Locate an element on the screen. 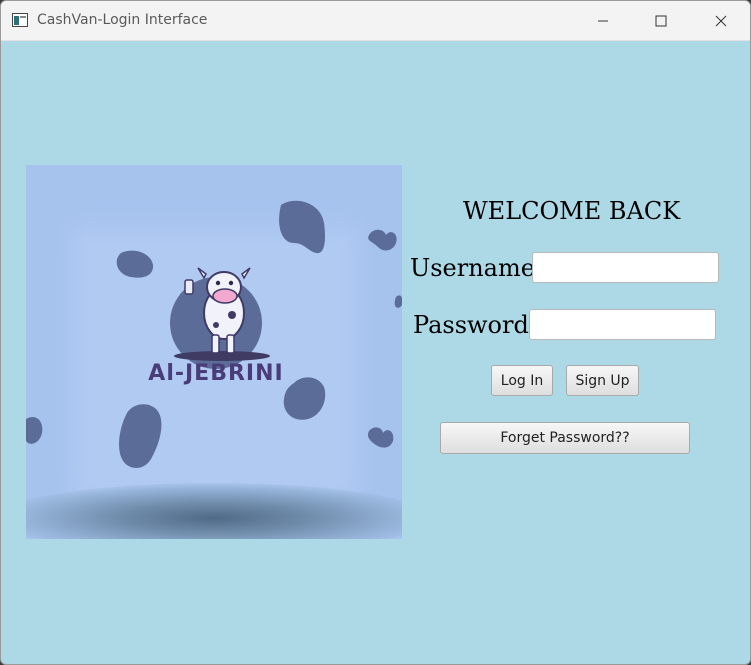  welcome-heading: WELCOME BACK is located at coordinates (572, 211).